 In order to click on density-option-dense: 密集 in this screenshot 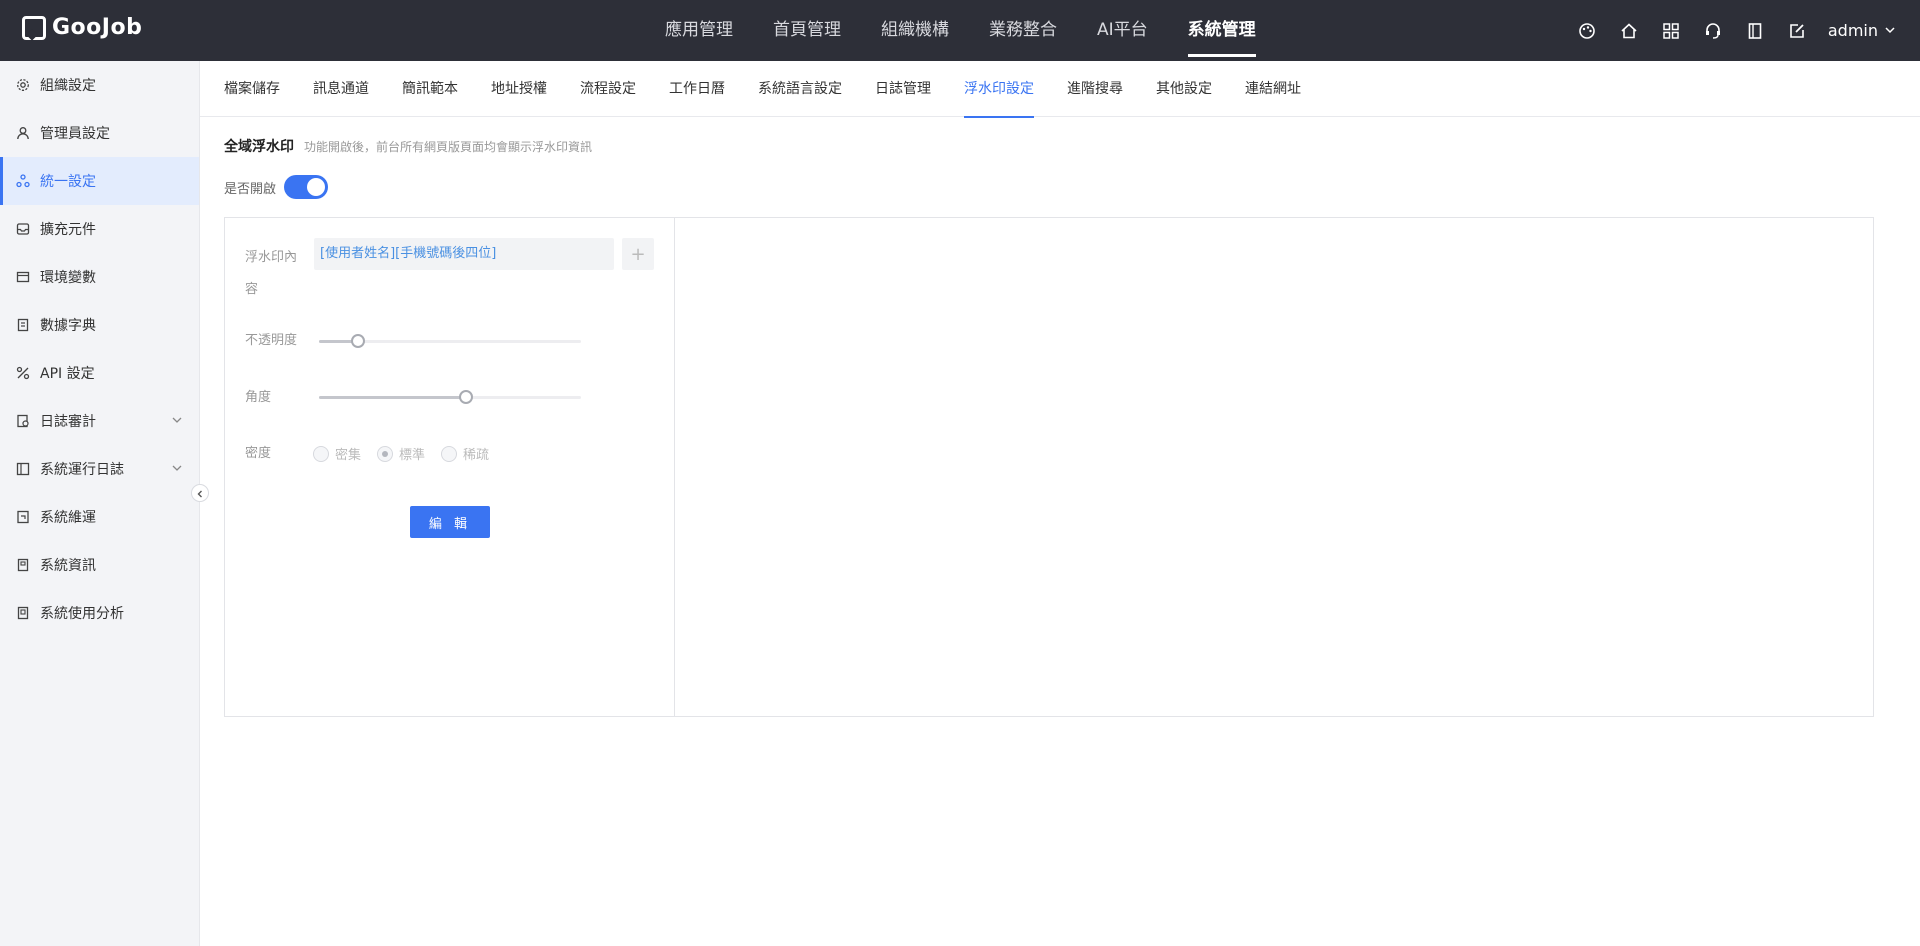, I will do `click(337, 453)`.